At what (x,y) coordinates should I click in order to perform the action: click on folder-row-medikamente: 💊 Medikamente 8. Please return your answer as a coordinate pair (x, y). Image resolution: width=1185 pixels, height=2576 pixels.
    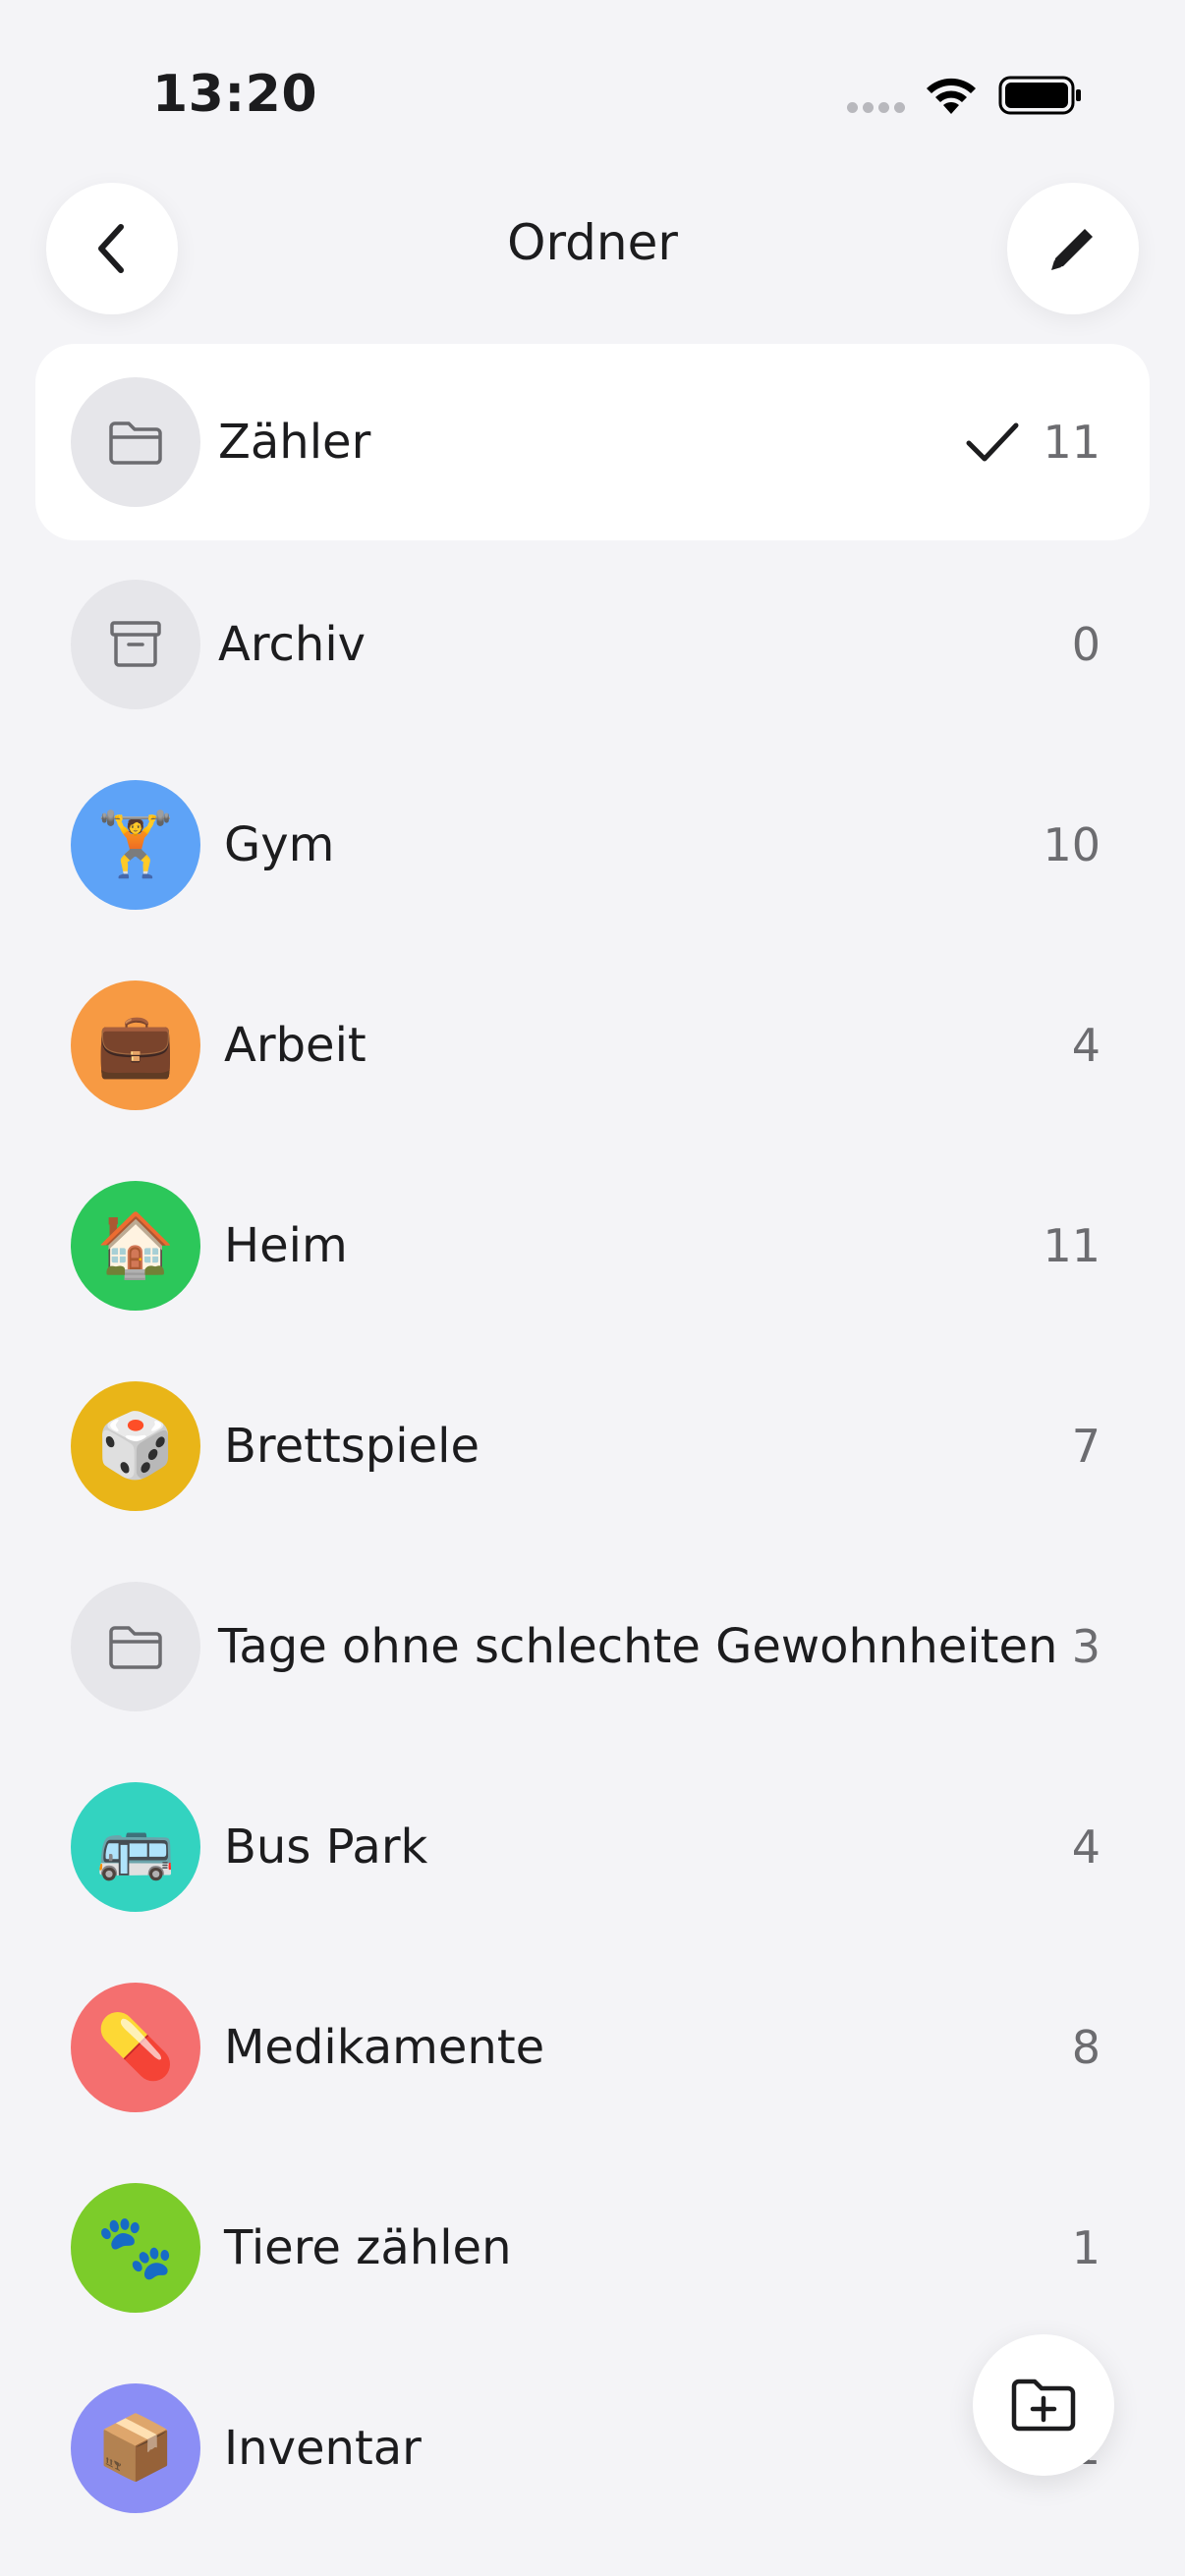
    Looking at the image, I should click on (592, 2047).